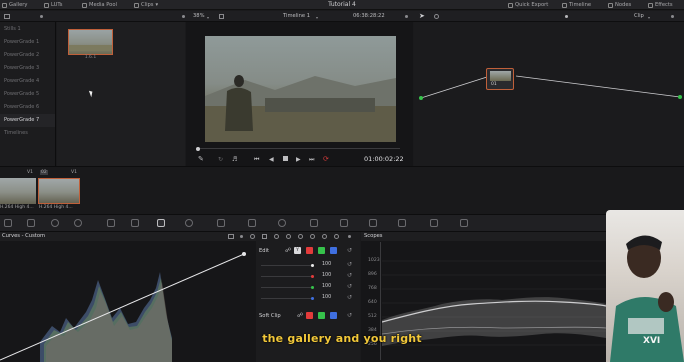  I want to click on color-match-icon, so click(31, 223).